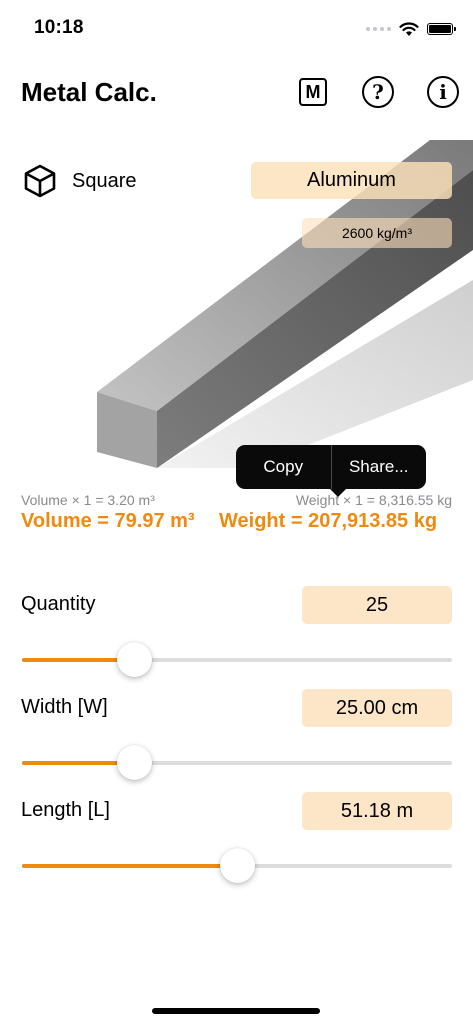  Describe the element at coordinates (351, 180) in the screenshot. I see `material-button: Aluminum` at that location.